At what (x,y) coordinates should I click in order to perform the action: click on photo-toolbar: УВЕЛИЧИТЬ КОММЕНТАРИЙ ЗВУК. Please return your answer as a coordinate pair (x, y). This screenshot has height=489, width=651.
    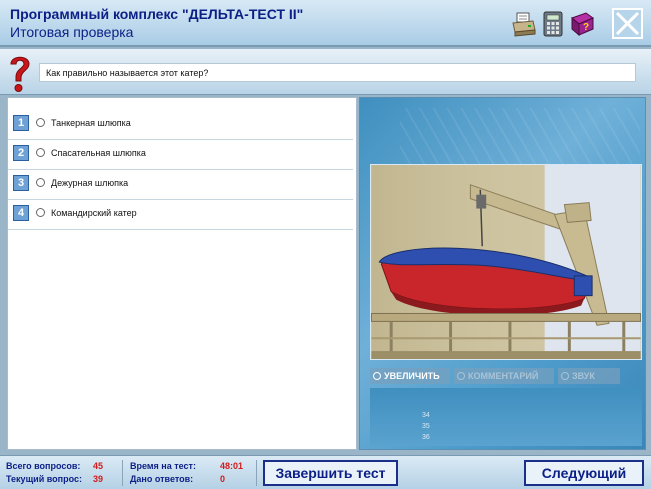
    Looking at the image, I should click on (506, 376).